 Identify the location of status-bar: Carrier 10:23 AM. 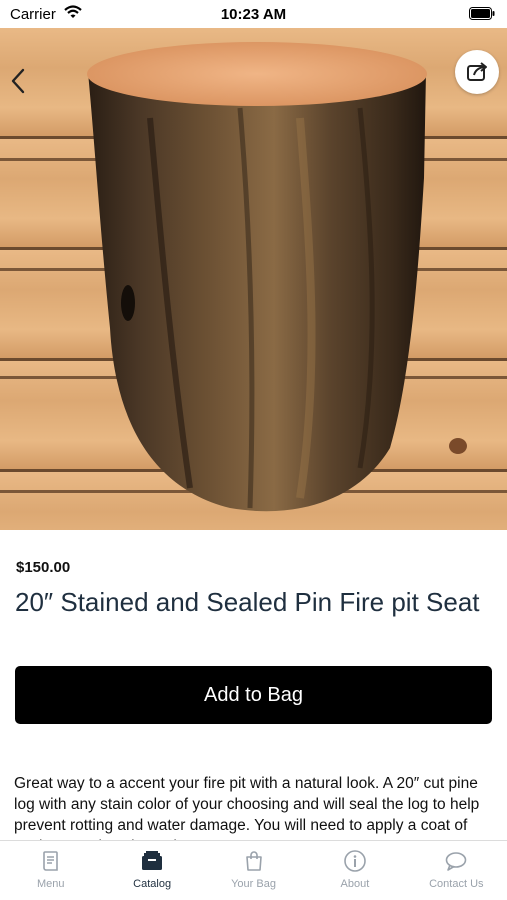
(253, 14).